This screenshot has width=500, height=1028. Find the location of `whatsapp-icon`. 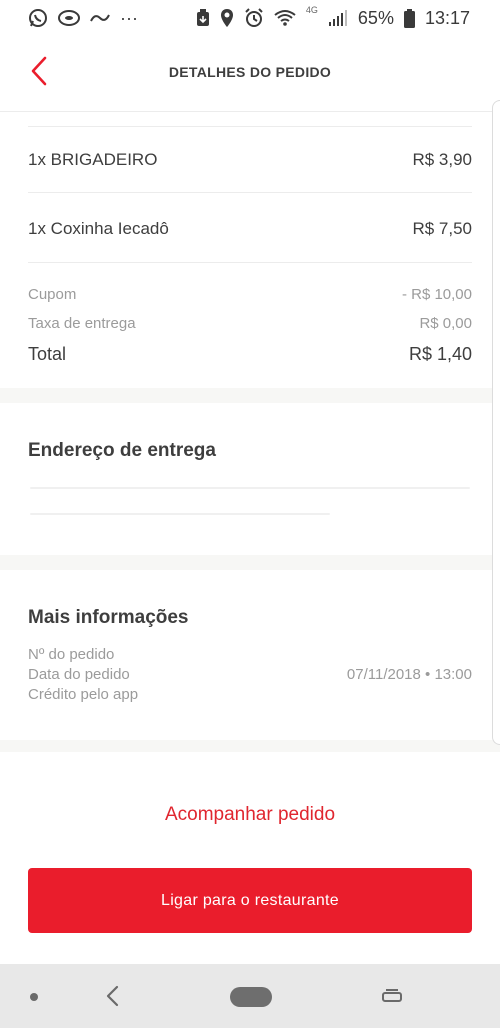

whatsapp-icon is located at coordinates (38, 18).